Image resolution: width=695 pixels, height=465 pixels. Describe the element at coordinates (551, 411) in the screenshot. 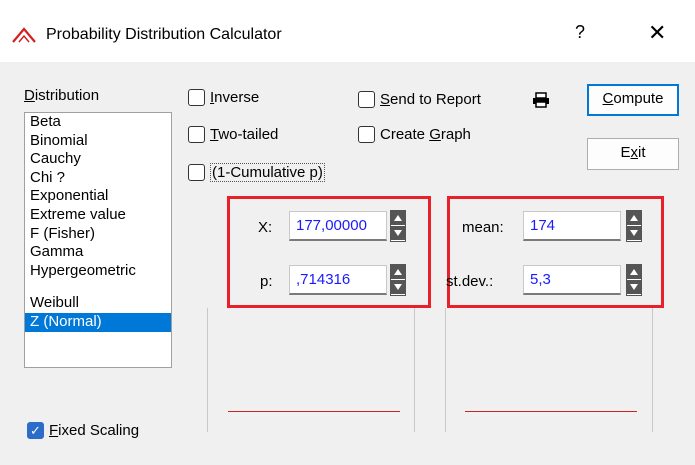

I see `graph-line-right` at that location.